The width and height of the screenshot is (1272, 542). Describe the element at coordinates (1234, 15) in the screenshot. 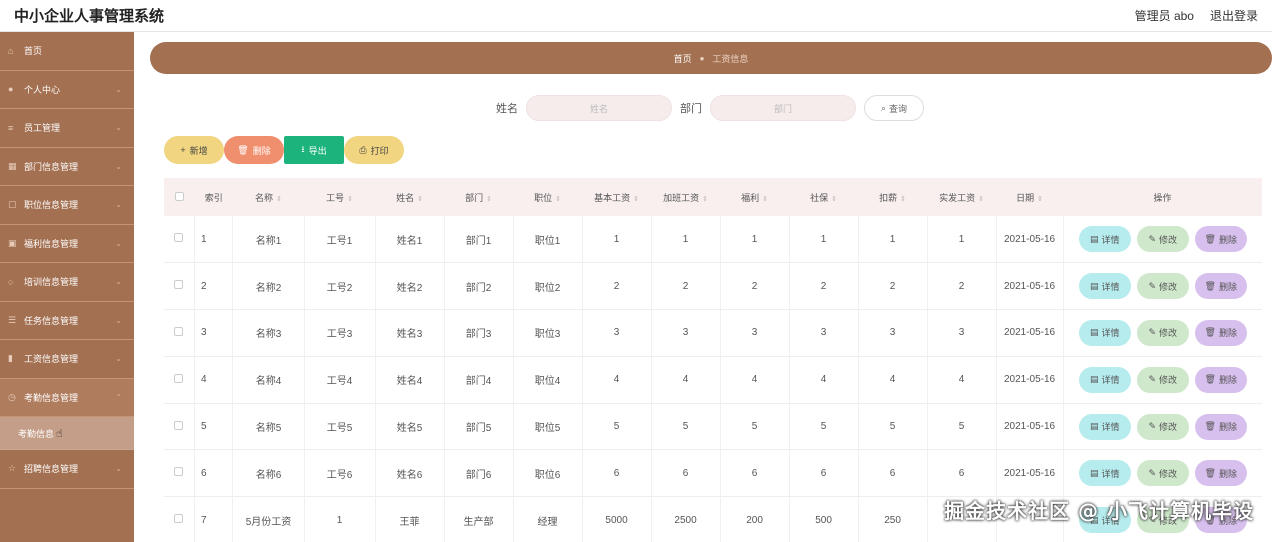

I see `logout-link: 退出登录` at that location.